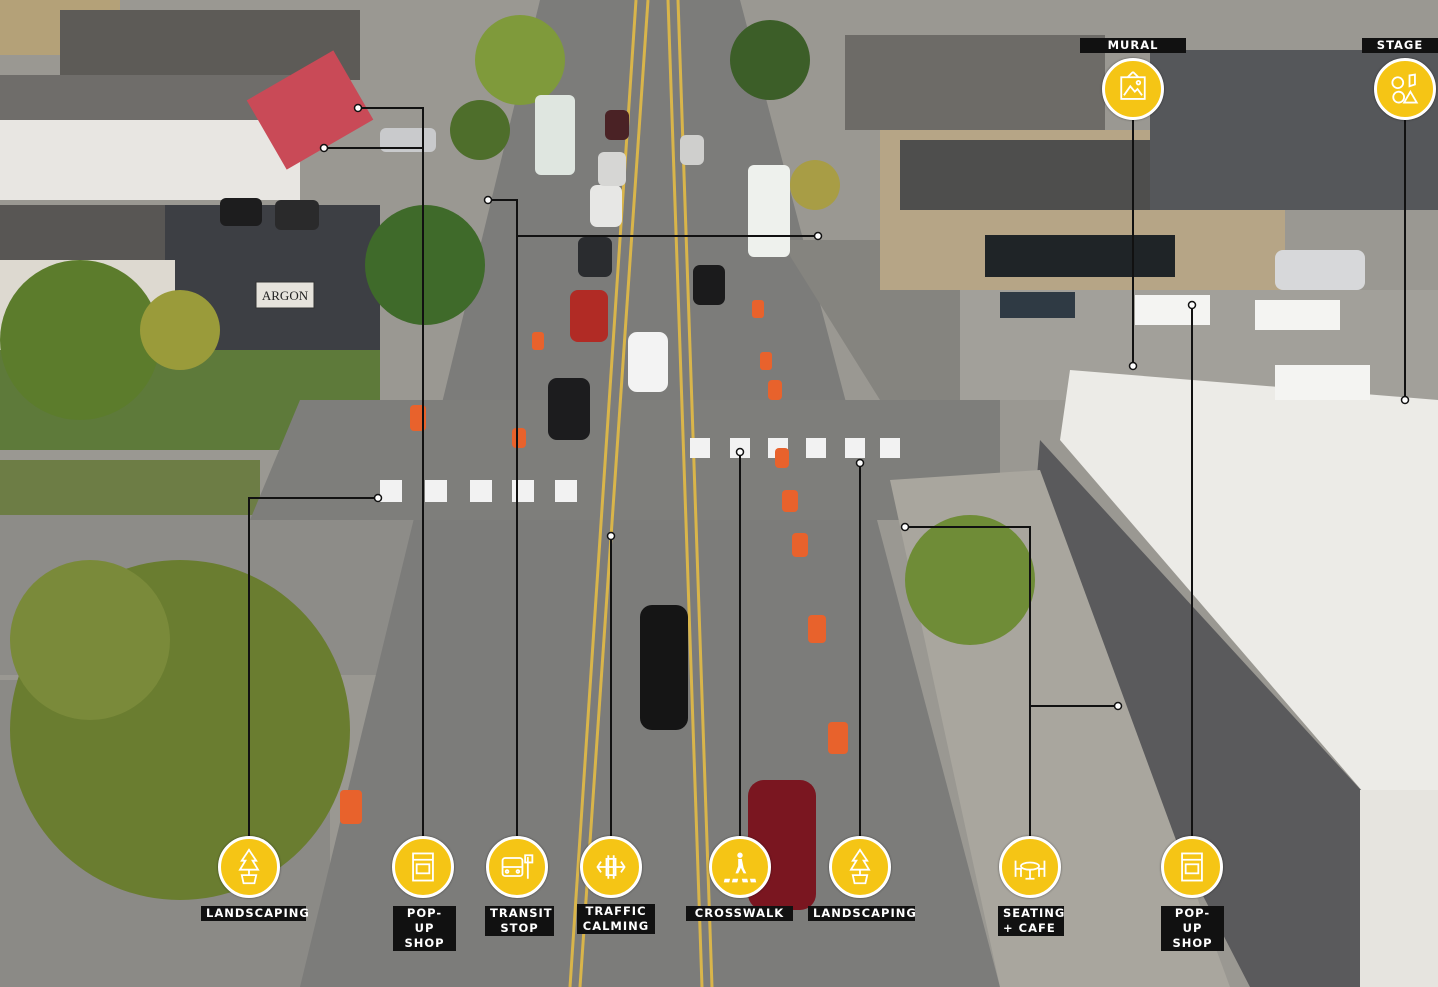 This screenshot has width=1438, height=987. Describe the element at coordinates (519, 921) in the screenshot. I see `label-transit-stop: TRANSIT STOP` at that location.